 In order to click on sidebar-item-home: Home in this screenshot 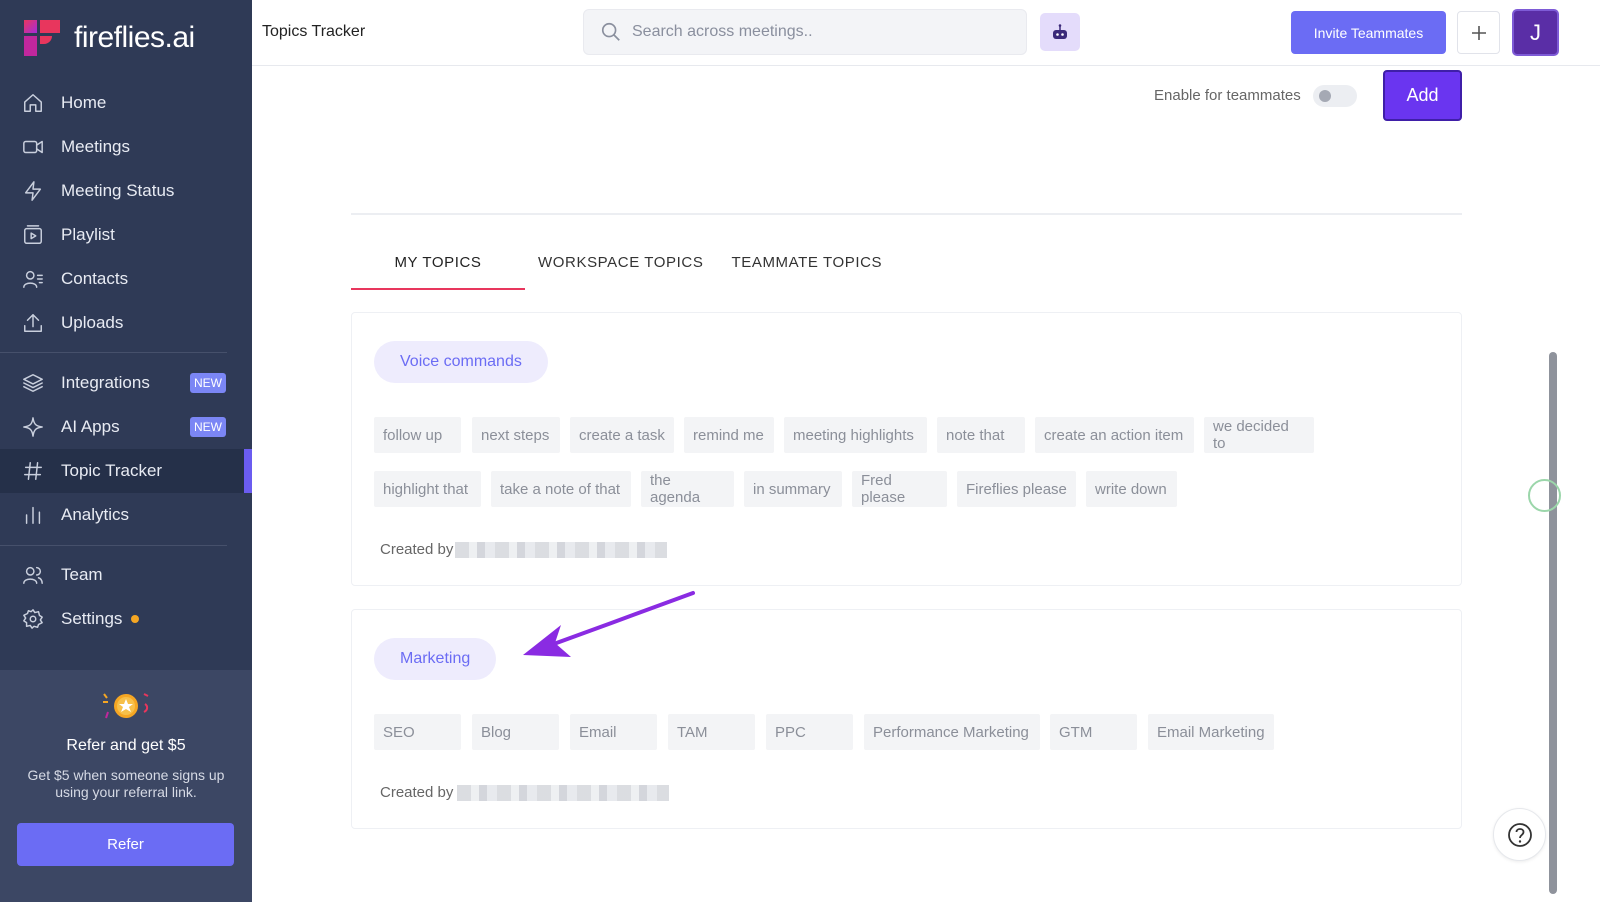, I will do `click(126, 103)`.